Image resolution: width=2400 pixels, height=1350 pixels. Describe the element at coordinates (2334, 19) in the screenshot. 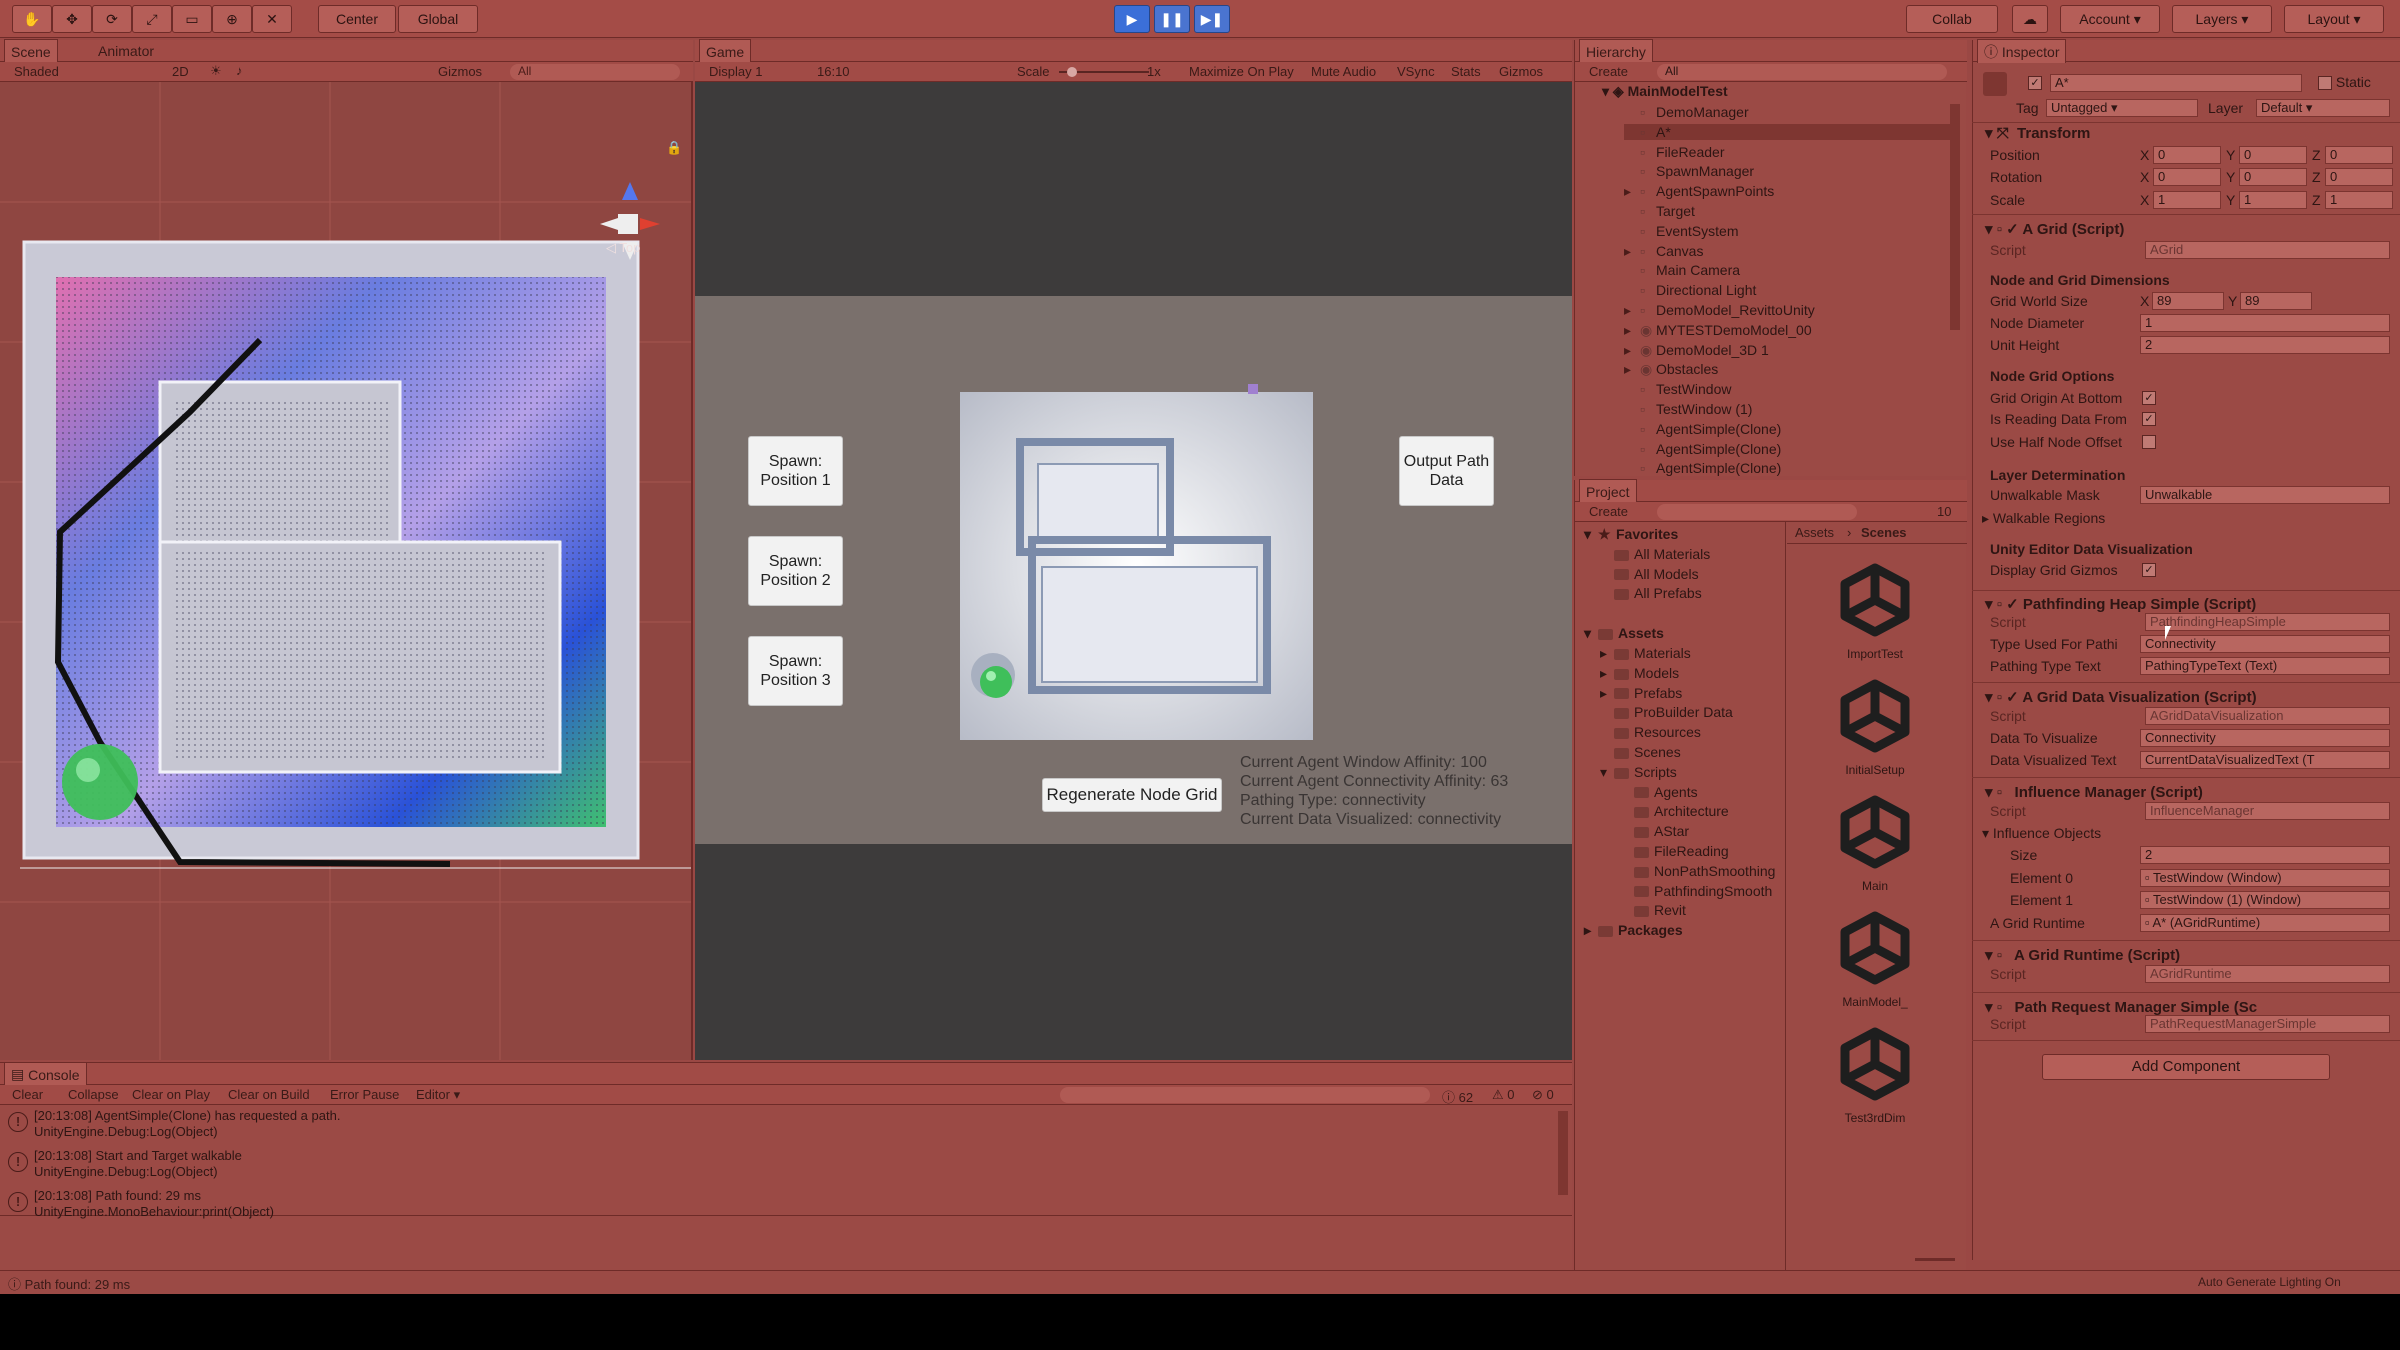

I see `layout-dropdown: Layout ▾` at that location.